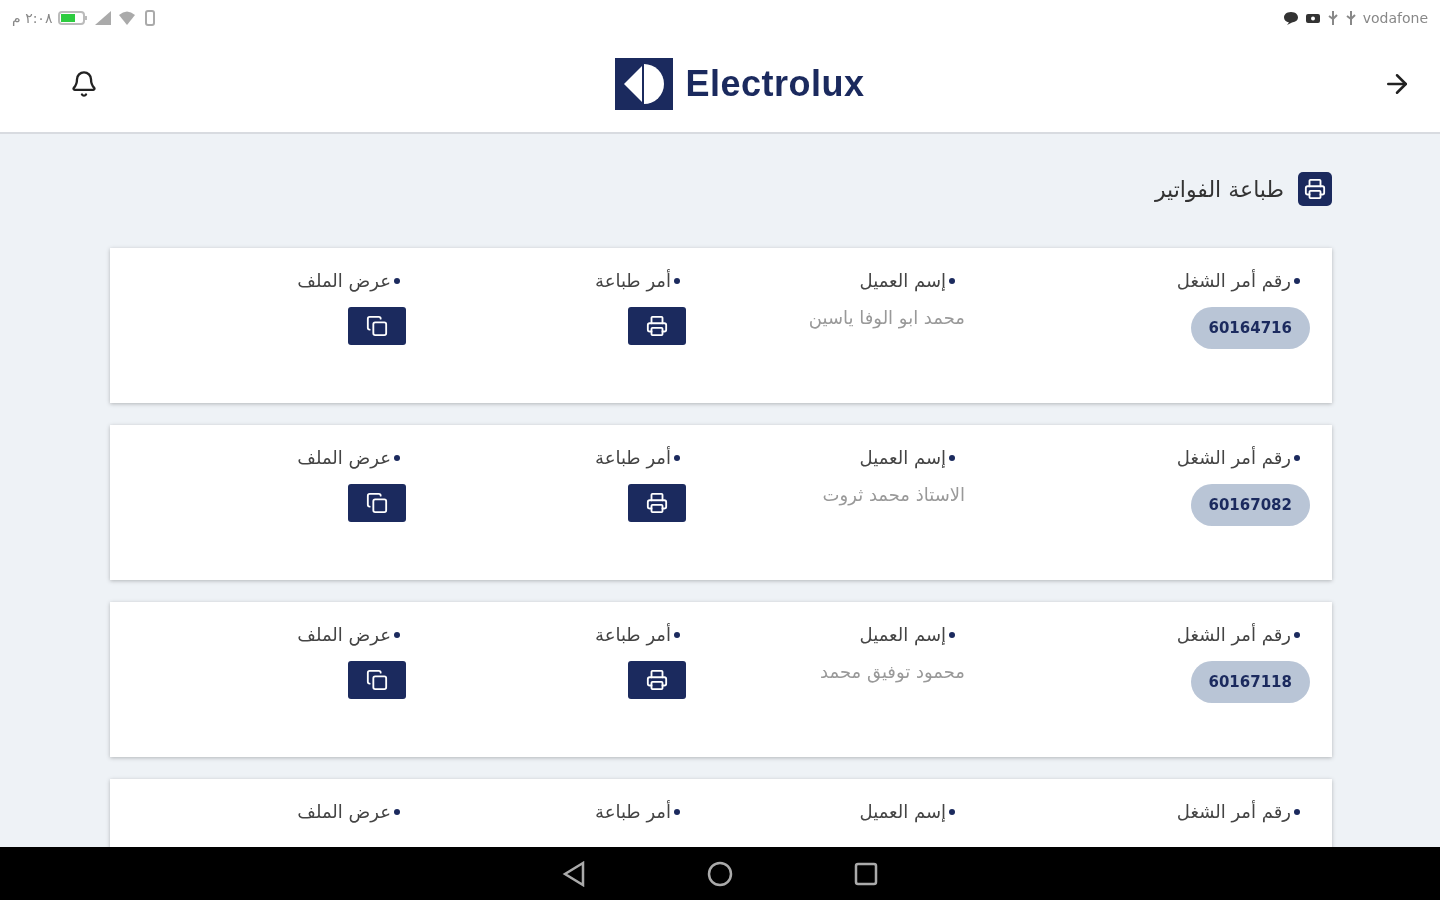 The height and width of the screenshot is (900, 1440). What do you see at coordinates (1219, 189) in the screenshot?
I see `page-title: طباعة الفواتير` at bounding box center [1219, 189].